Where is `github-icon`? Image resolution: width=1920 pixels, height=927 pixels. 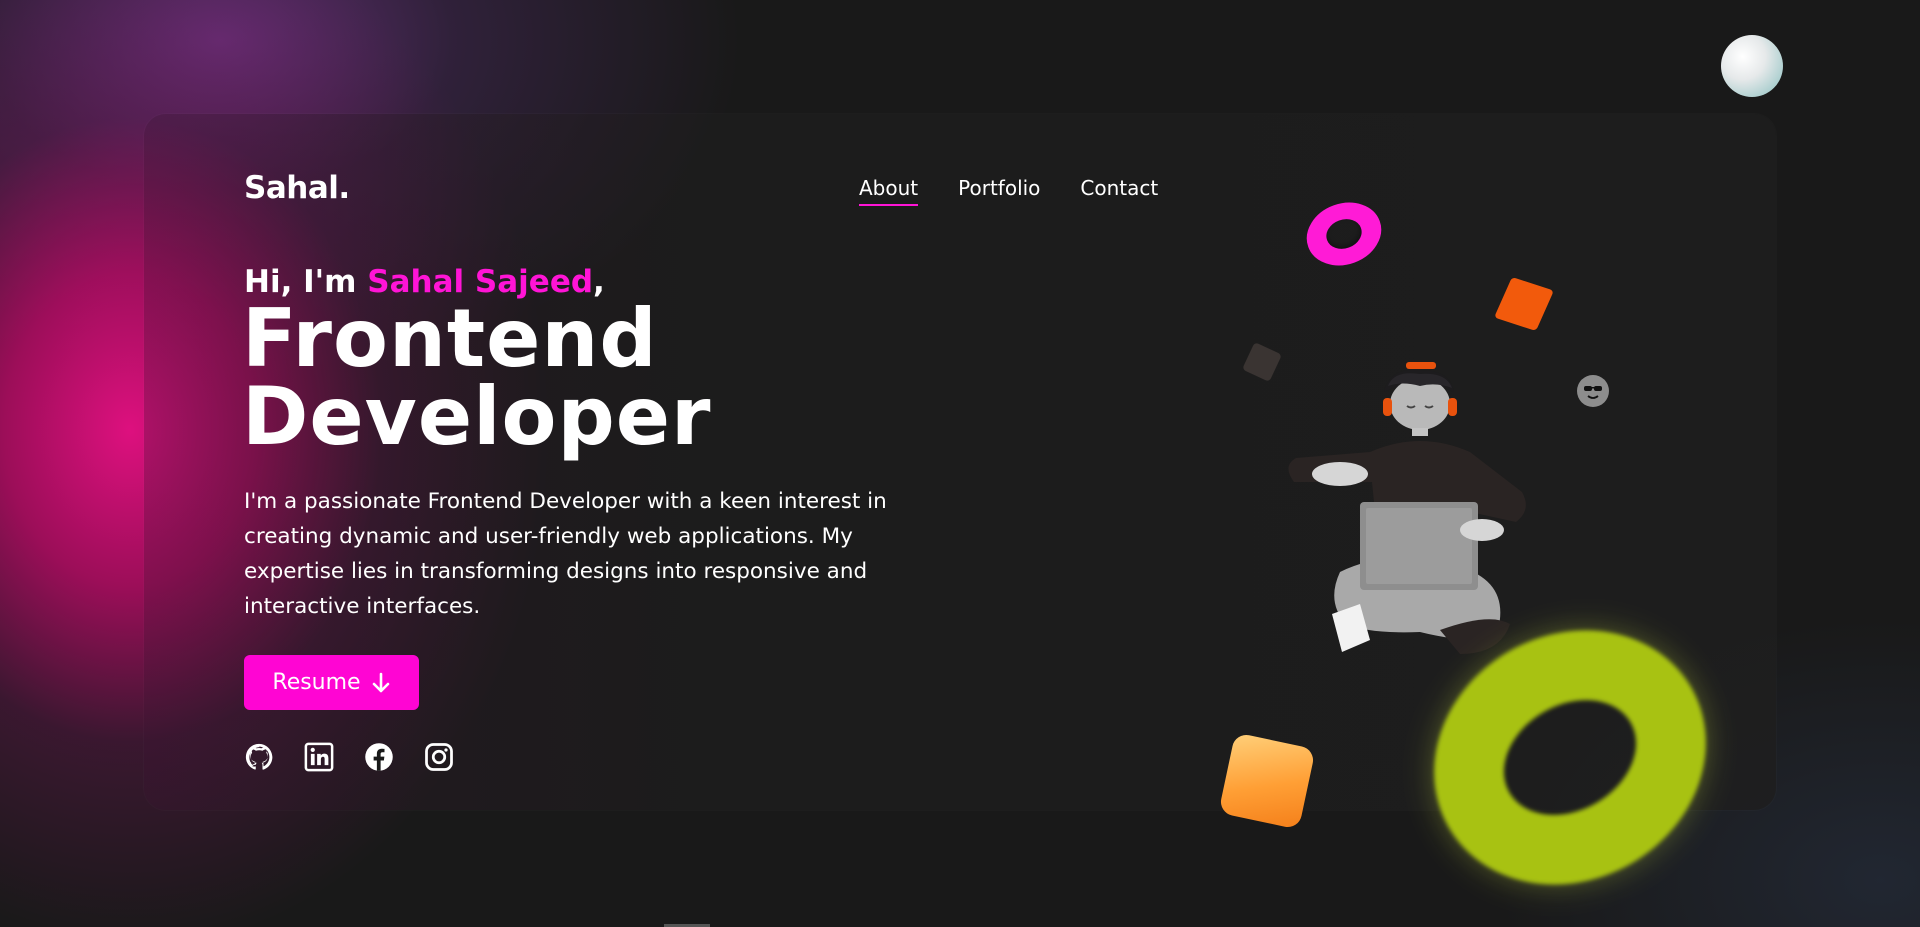 github-icon is located at coordinates (259, 757).